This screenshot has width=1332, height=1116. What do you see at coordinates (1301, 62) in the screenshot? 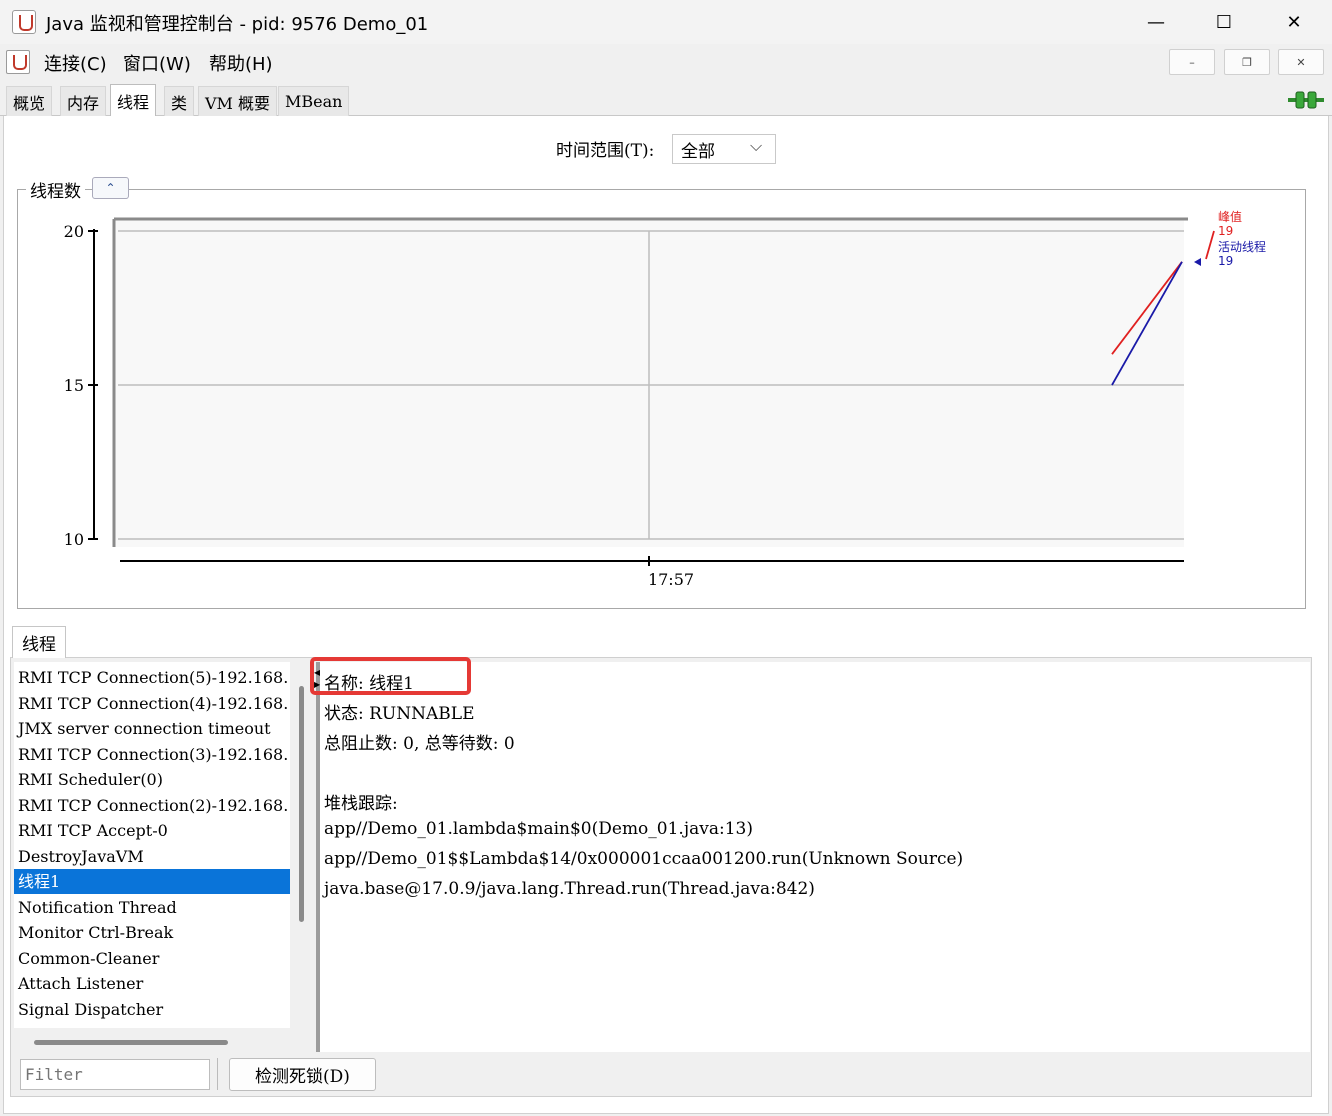
I see `internal-close-button: ✕` at bounding box center [1301, 62].